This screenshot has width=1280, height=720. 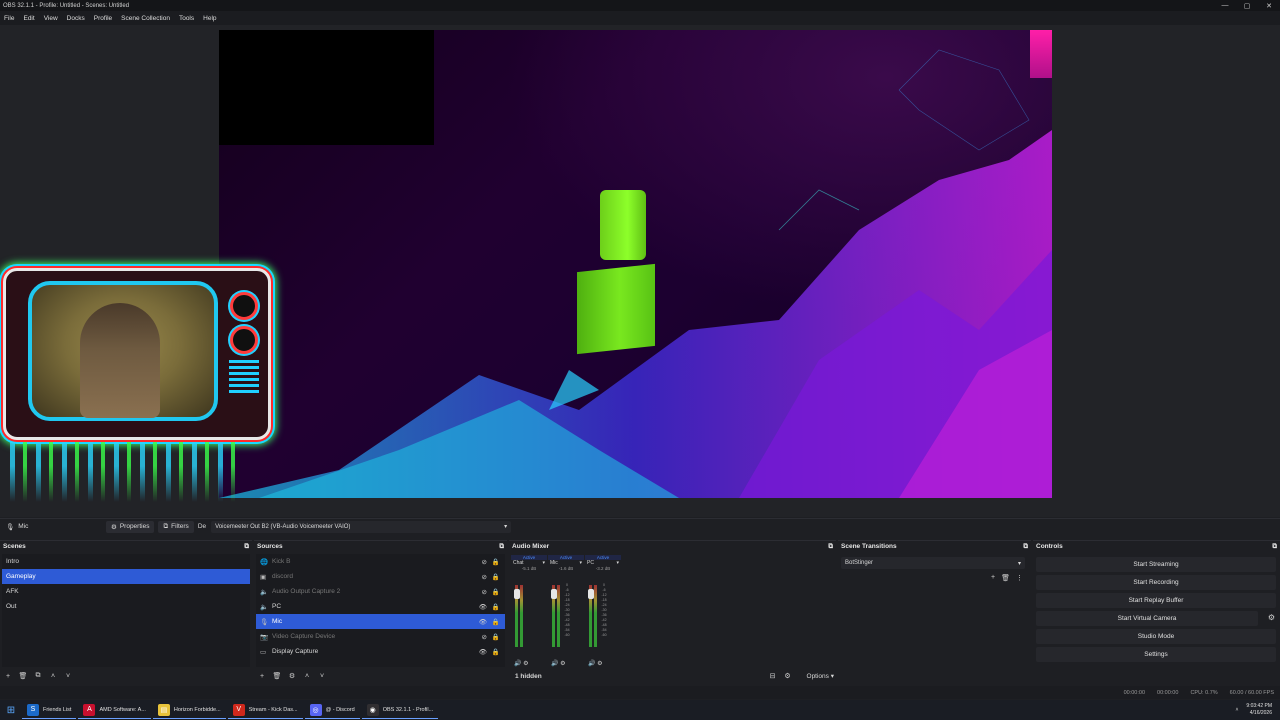 What do you see at coordinates (380, 576) in the screenshot?
I see `source-item-discord: ▣ discord ⊘ 🔒` at bounding box center [380, 576].